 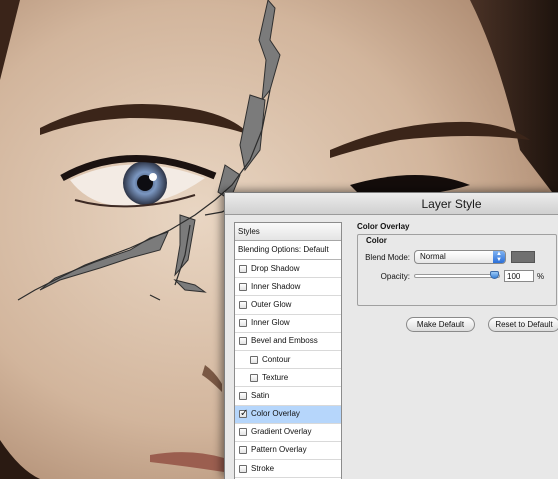 What do you see at coordinates (288, 469) in the screenshot?
I see `style-item: Stroke` at bounding box center [288, 469].